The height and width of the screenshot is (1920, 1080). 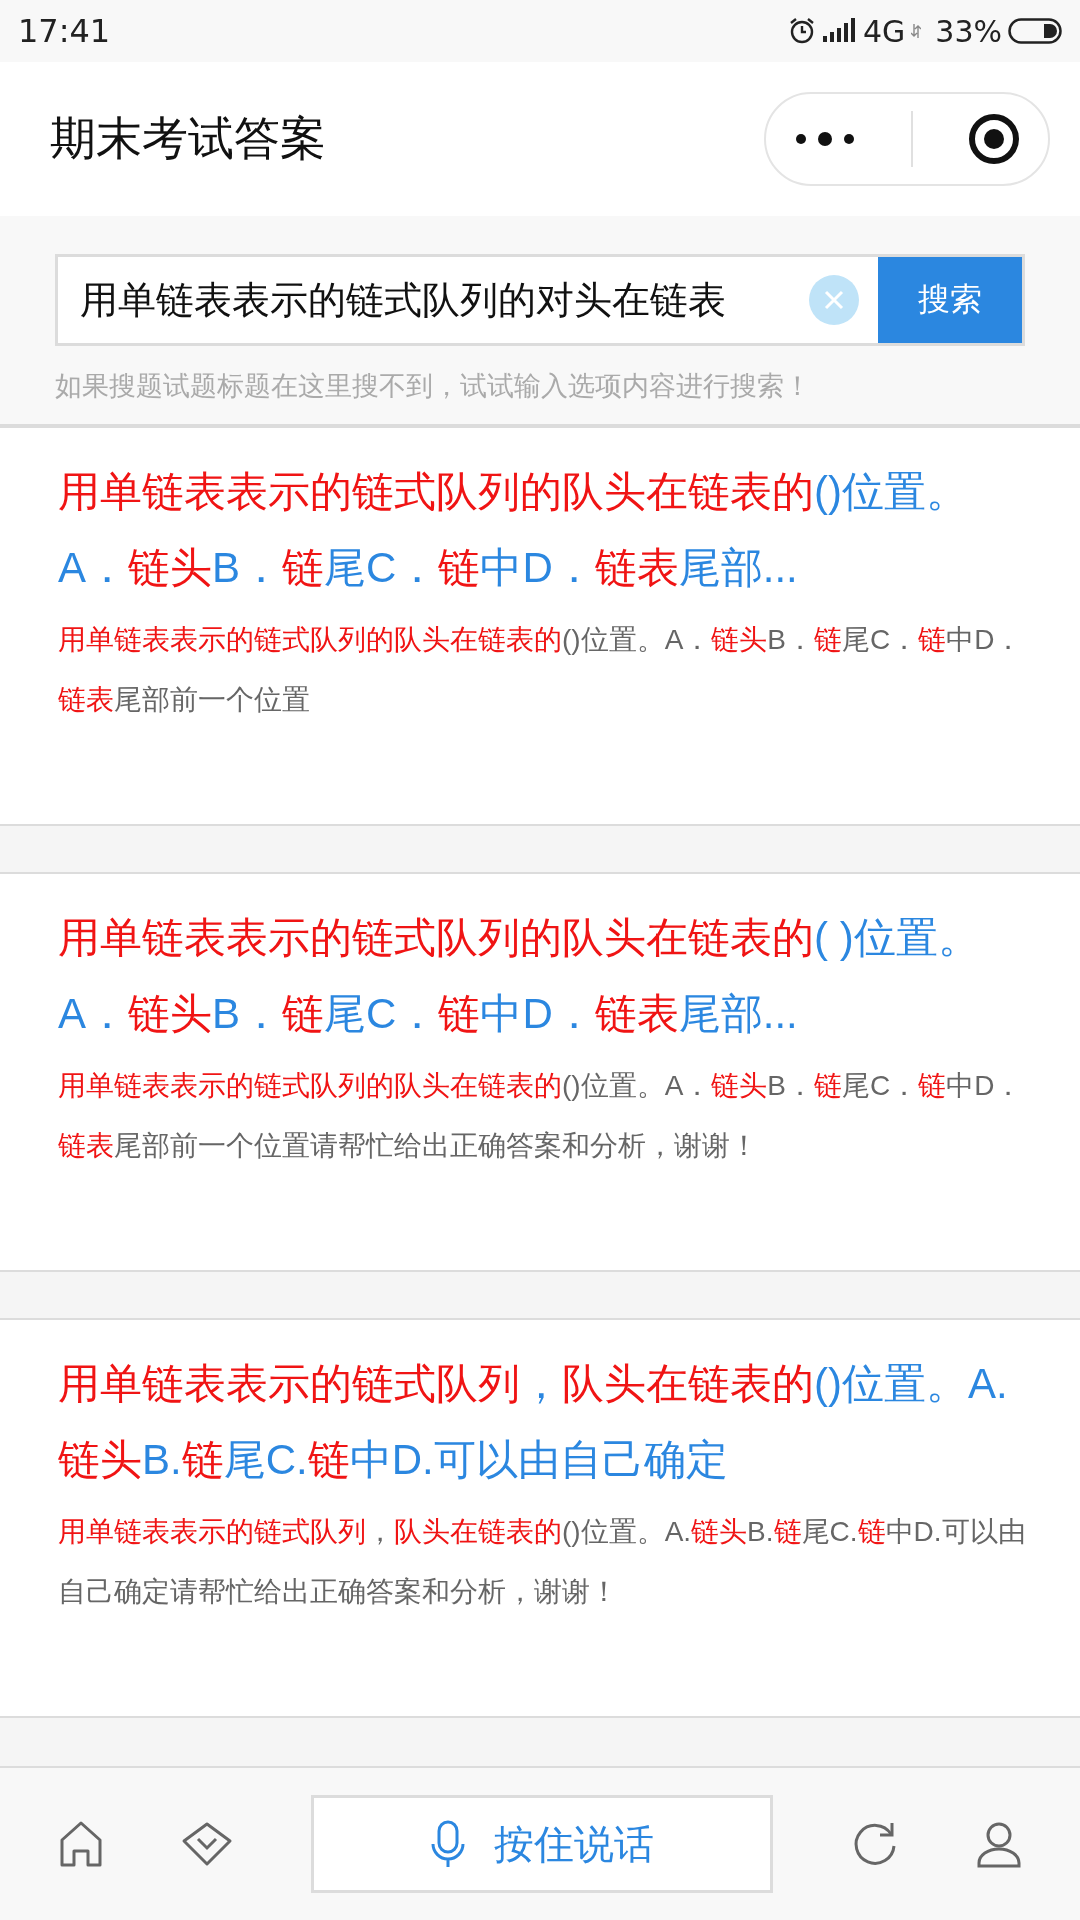 What do you see at coordinates (839, 31) in the screenshot?
I see `signal-icon` at bounding box center [839, 31].